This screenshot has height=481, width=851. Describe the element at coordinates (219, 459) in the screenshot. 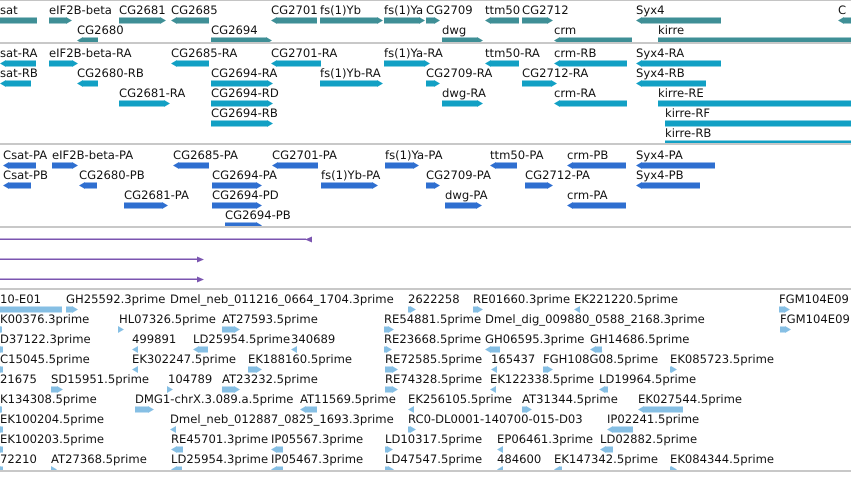

I see `feature-label: LD25954.3prime` at that location.